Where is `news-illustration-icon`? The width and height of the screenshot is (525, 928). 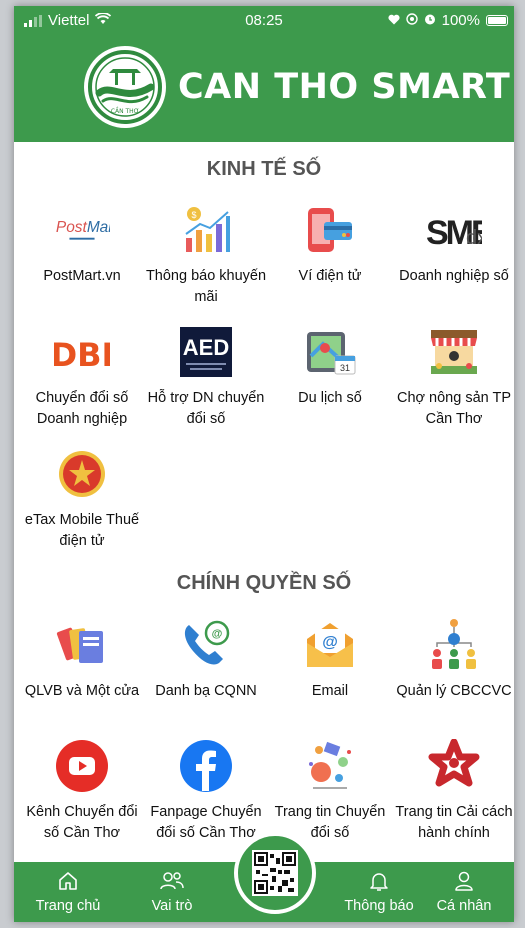 news-illustration-icon is located at coordinates (330, 766).